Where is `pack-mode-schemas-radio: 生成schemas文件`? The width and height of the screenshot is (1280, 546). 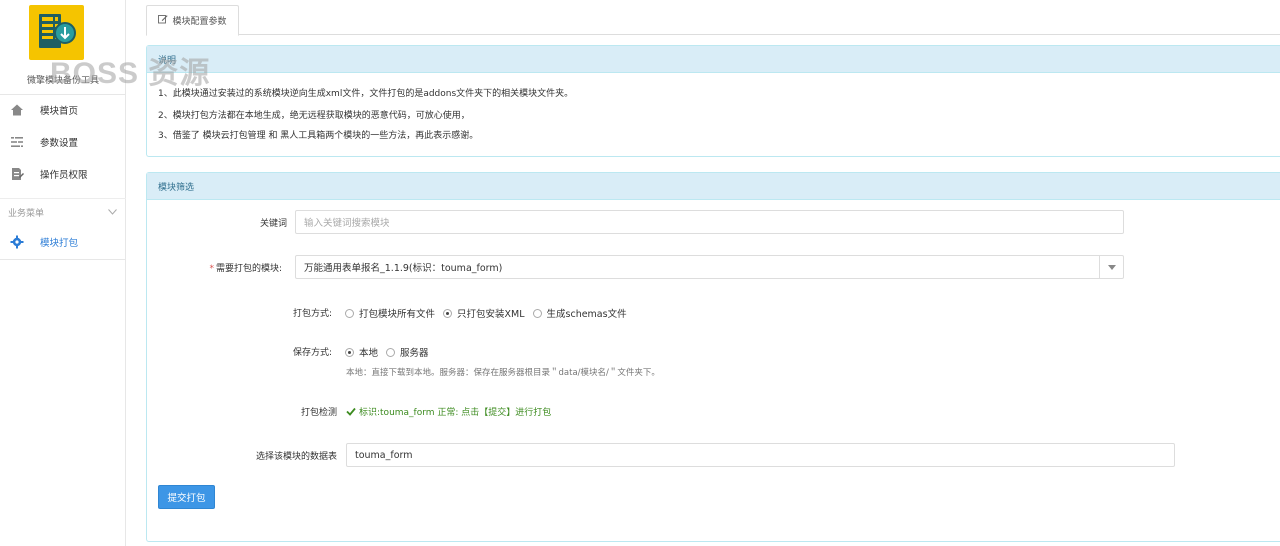
pack-mode-schemas-radio: 生成schemas文件 is located at coordinates (579, 313).